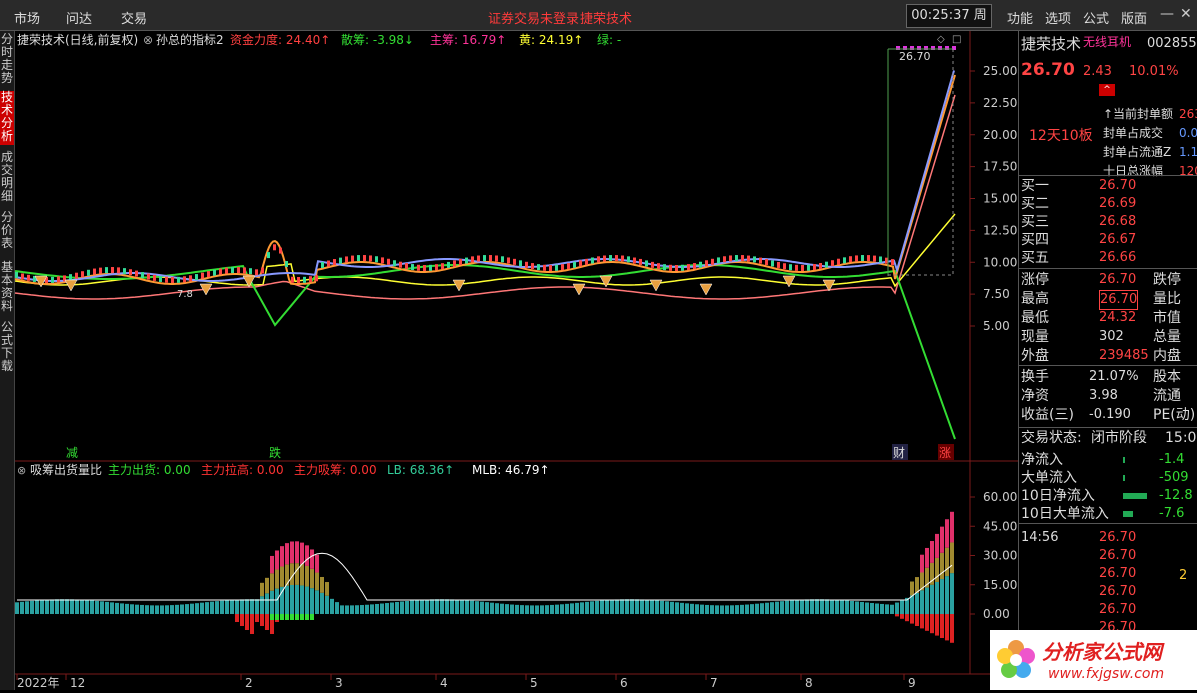 The height and width of the screenshot is (693, 1197). I want to click on ratio-axis-tick-2: 30.00, so click(1000, 556).